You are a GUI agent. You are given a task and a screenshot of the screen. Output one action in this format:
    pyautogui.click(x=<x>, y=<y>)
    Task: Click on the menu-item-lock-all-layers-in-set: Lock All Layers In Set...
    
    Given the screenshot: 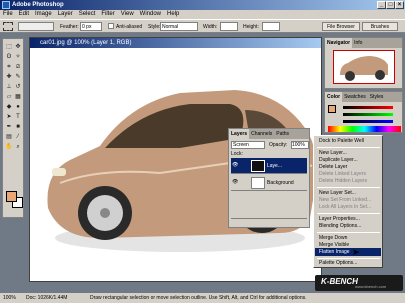 What is the action you would take?
    pyautogui.click(x=345, y=207)
    